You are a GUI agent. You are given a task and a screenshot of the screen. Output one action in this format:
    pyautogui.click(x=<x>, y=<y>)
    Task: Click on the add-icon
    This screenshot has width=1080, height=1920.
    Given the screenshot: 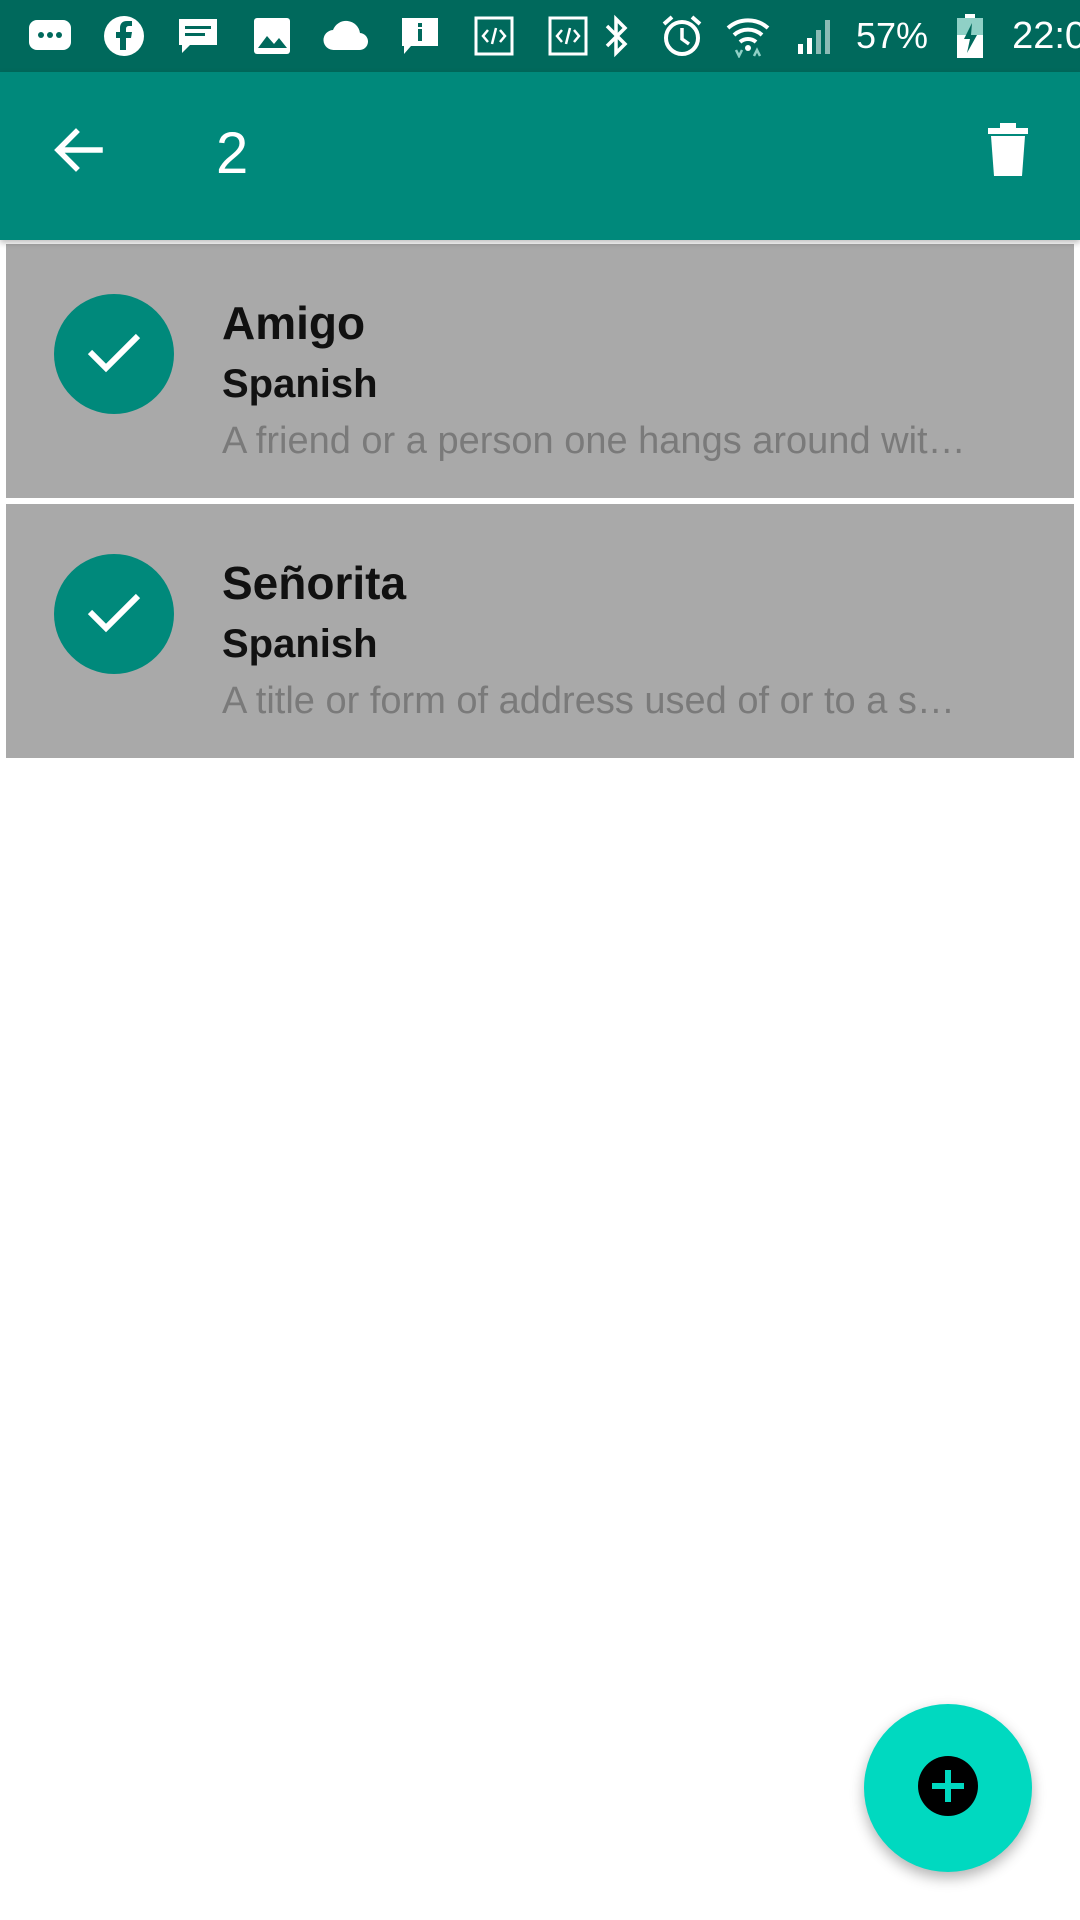 What is the action you would take?
    pyautogui.click(x=948, y=1788)
    